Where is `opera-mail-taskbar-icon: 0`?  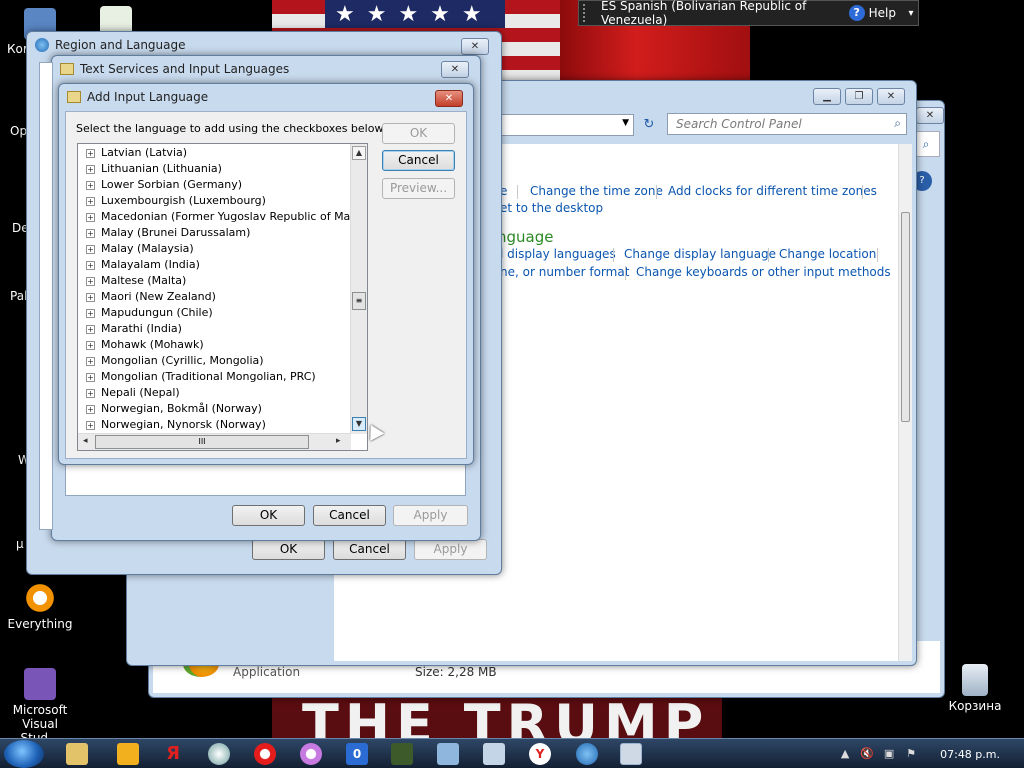 opera-mail-taskbar-icon: 0 is located at coordinates (357, 754).